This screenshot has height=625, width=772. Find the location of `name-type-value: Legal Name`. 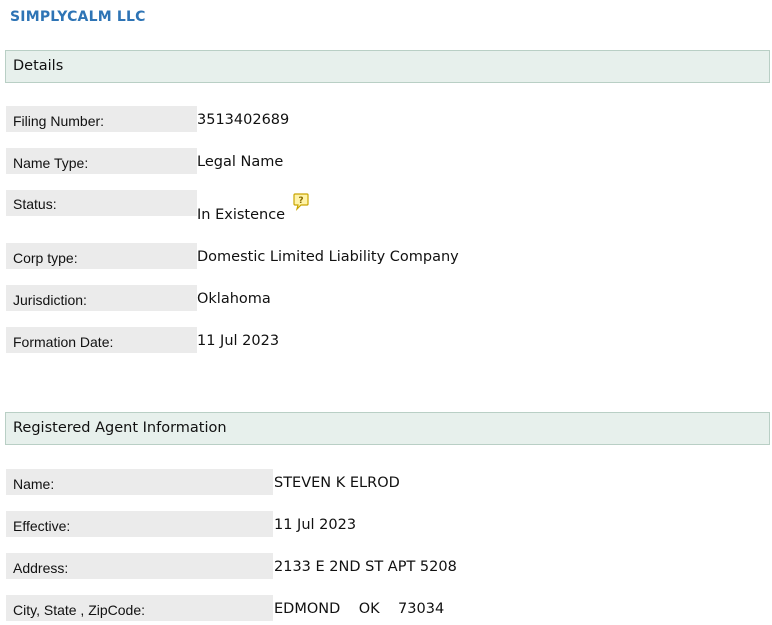

name-type-value: Legal Name is located at coordinates (240, 162).